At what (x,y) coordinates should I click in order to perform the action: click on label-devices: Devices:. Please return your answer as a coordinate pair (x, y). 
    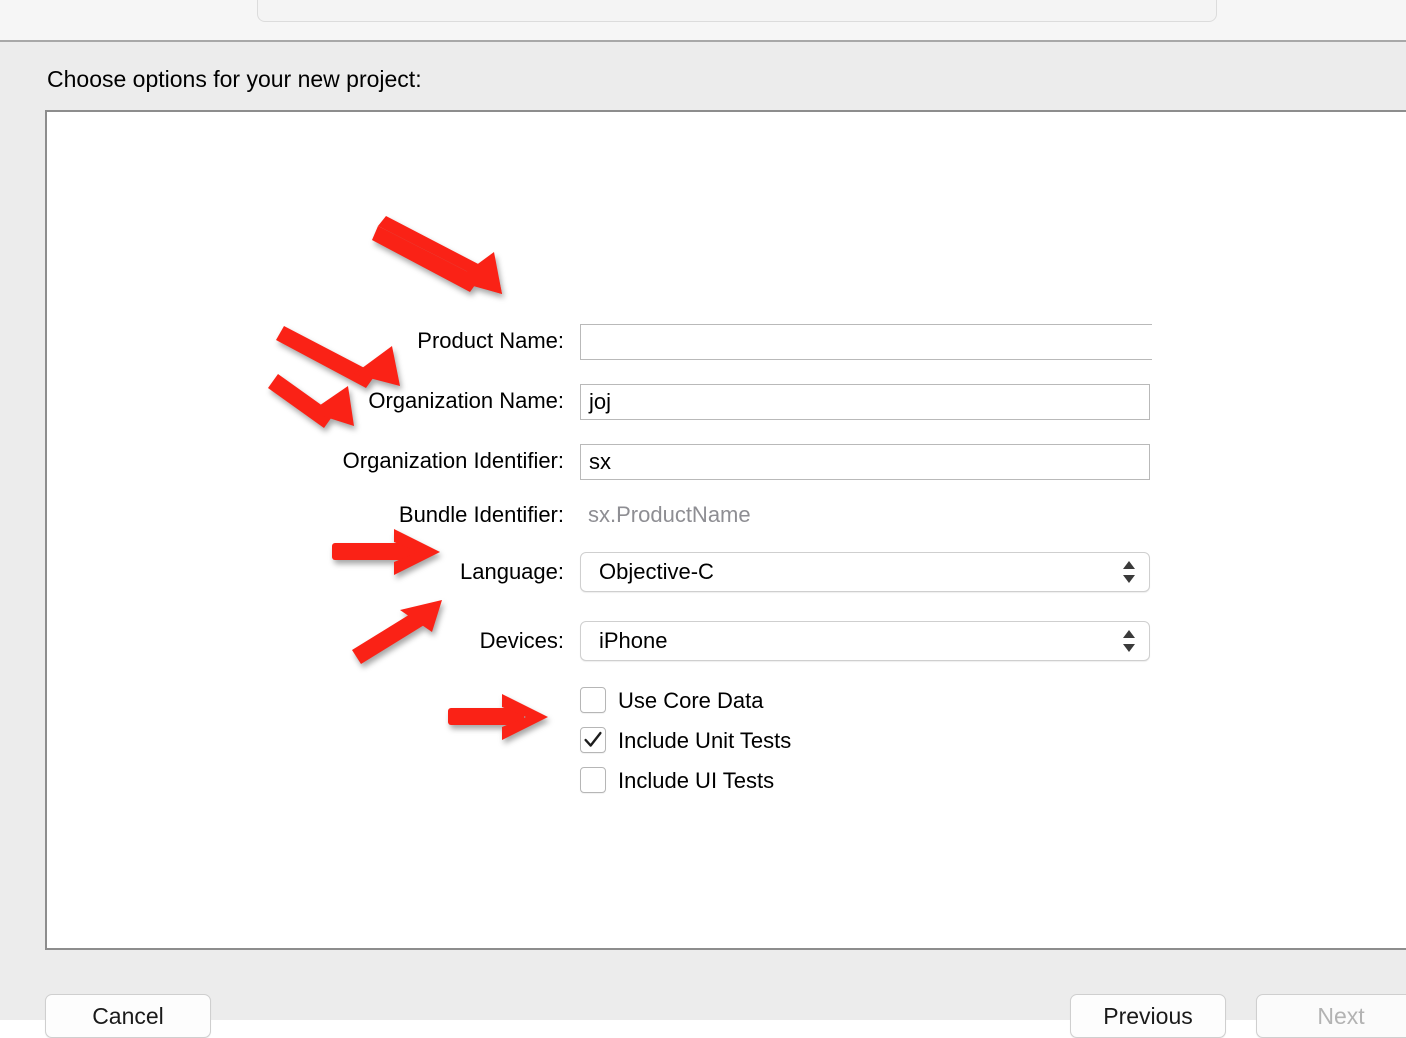
    Looking at the image, I should click on (521, 640).